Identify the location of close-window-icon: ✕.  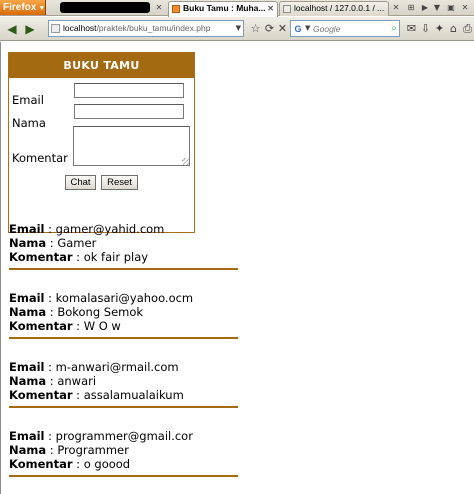
(465, 8).